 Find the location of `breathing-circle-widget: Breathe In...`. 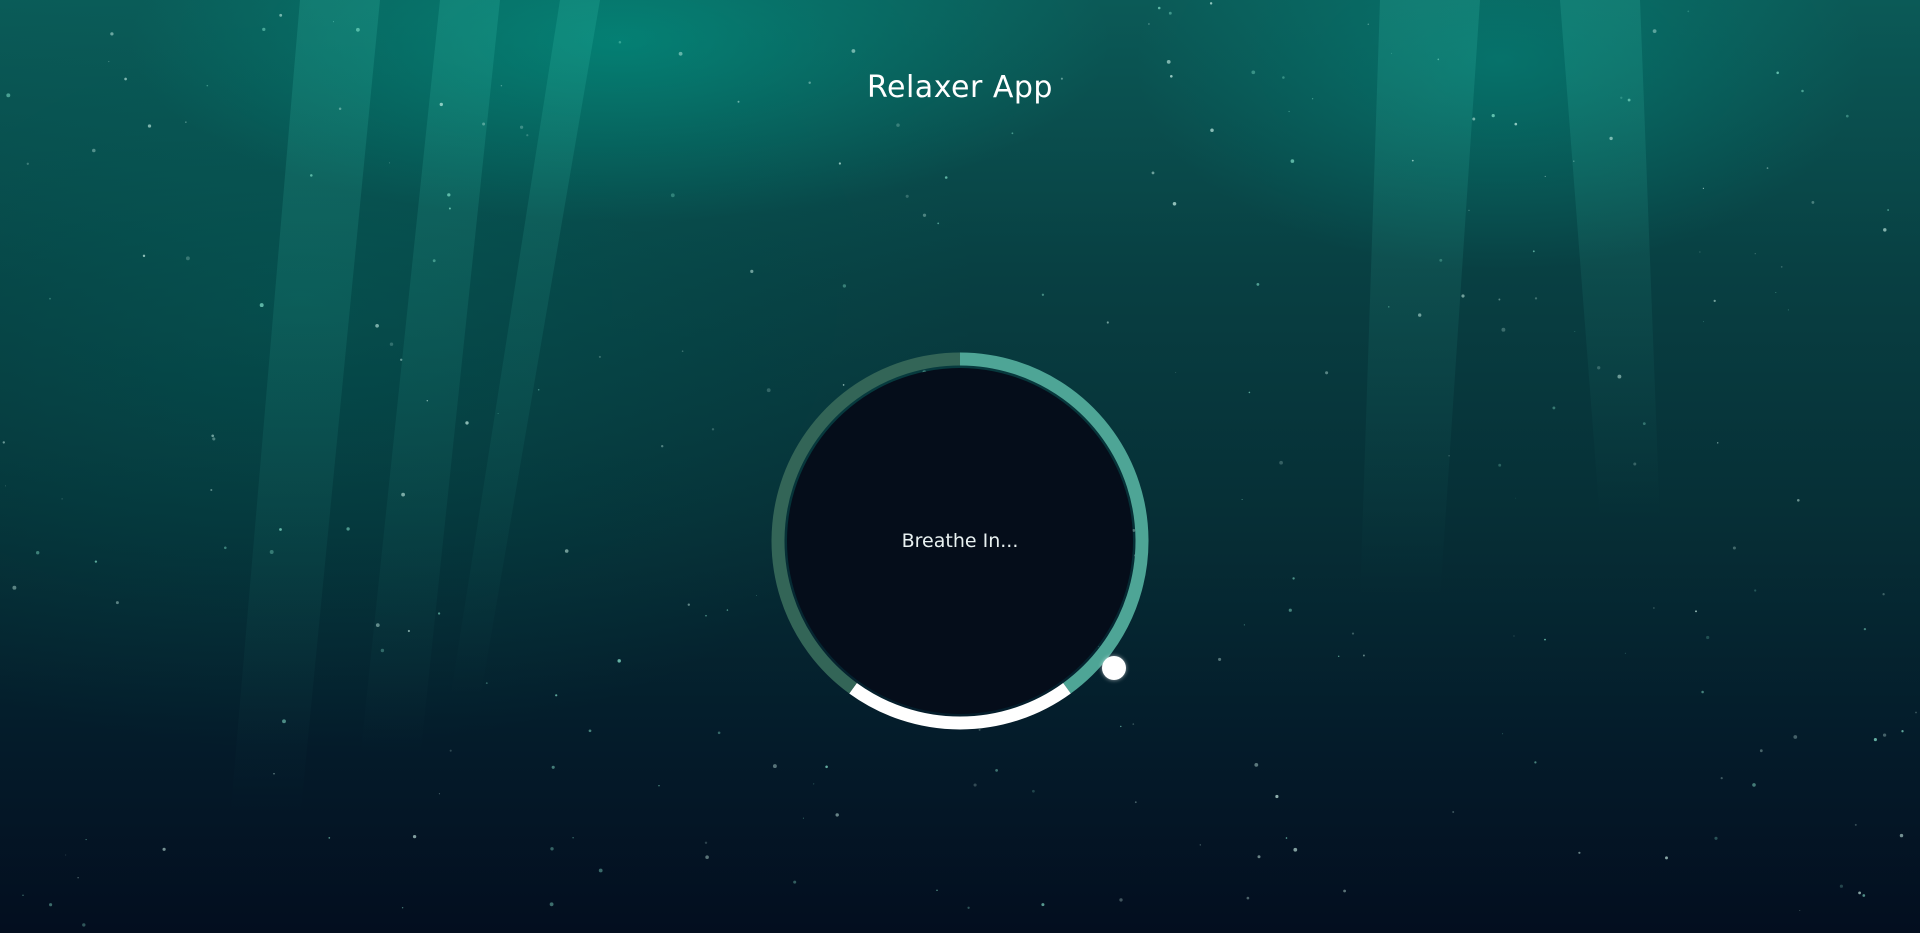

breathing-circle-widget: Breathe In... is located at coordinates (960, 541).